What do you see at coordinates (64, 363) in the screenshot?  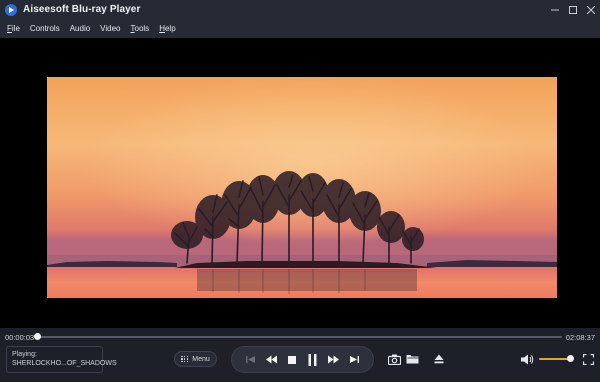 I see `playing-file-name: SHERLOCKHO...OF_SHADOWS` at bounding box center [64, 363].